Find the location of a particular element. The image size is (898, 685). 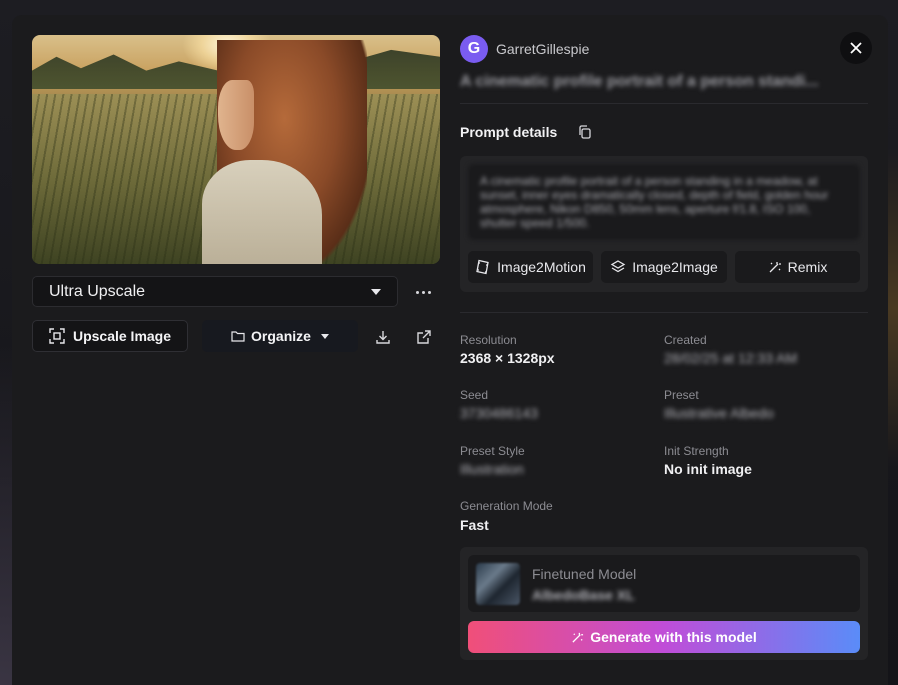

layers-icon is located at coordinates (618, 266).